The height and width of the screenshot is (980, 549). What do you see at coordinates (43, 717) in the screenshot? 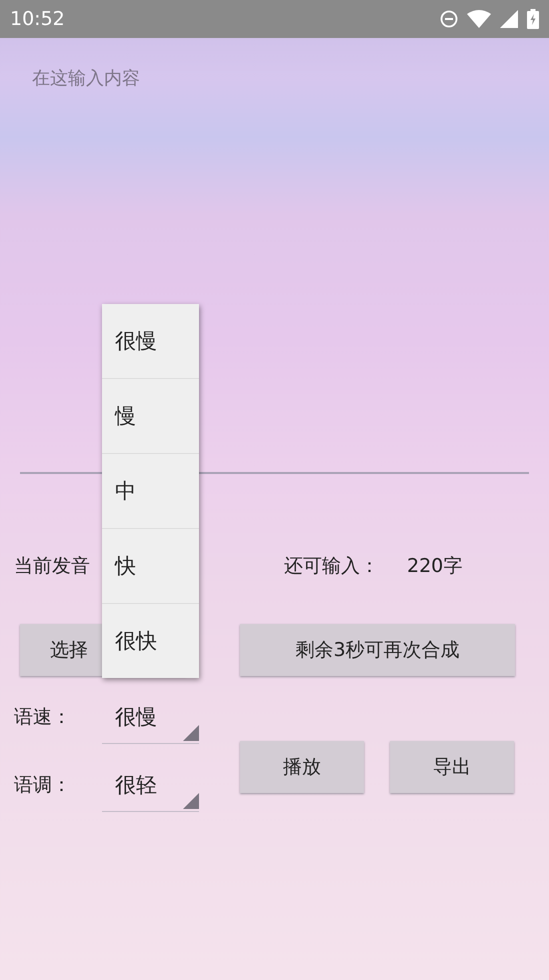
I see `speed-label: 语速：` at bounding box center [43, 717].